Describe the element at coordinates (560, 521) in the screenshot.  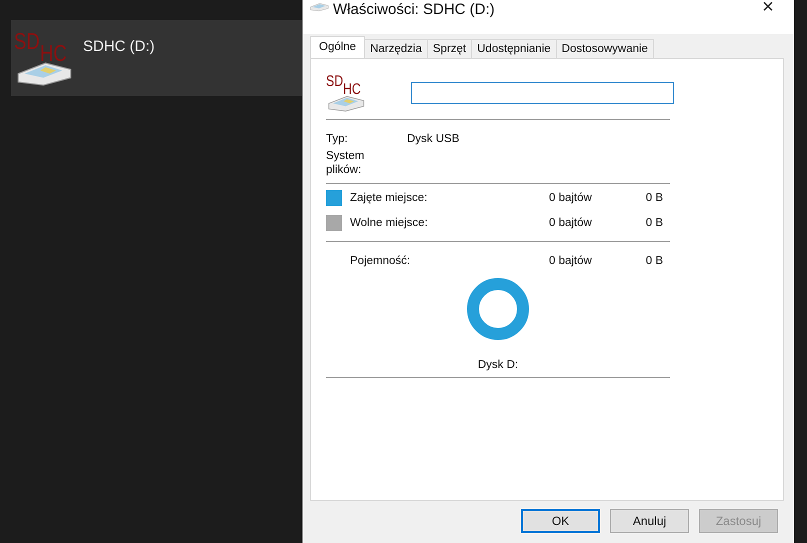
I see `dialog-button: OK` at that location.